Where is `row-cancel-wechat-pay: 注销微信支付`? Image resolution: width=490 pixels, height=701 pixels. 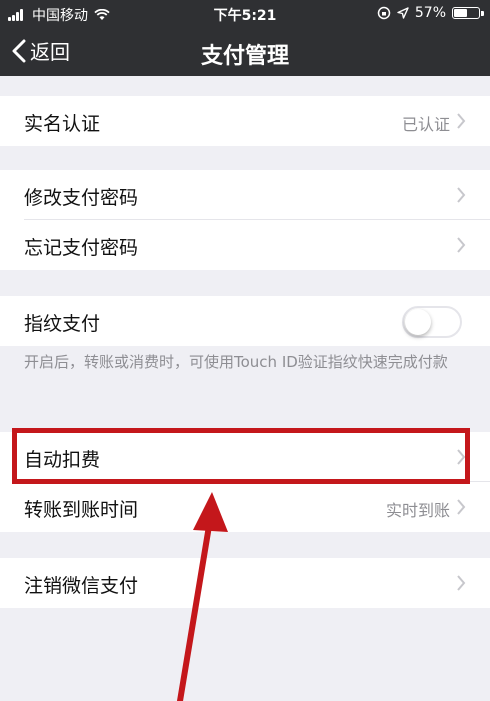 row-cancel-wechat-pay: 注销微信支付 is located at coordinates (245, 583).